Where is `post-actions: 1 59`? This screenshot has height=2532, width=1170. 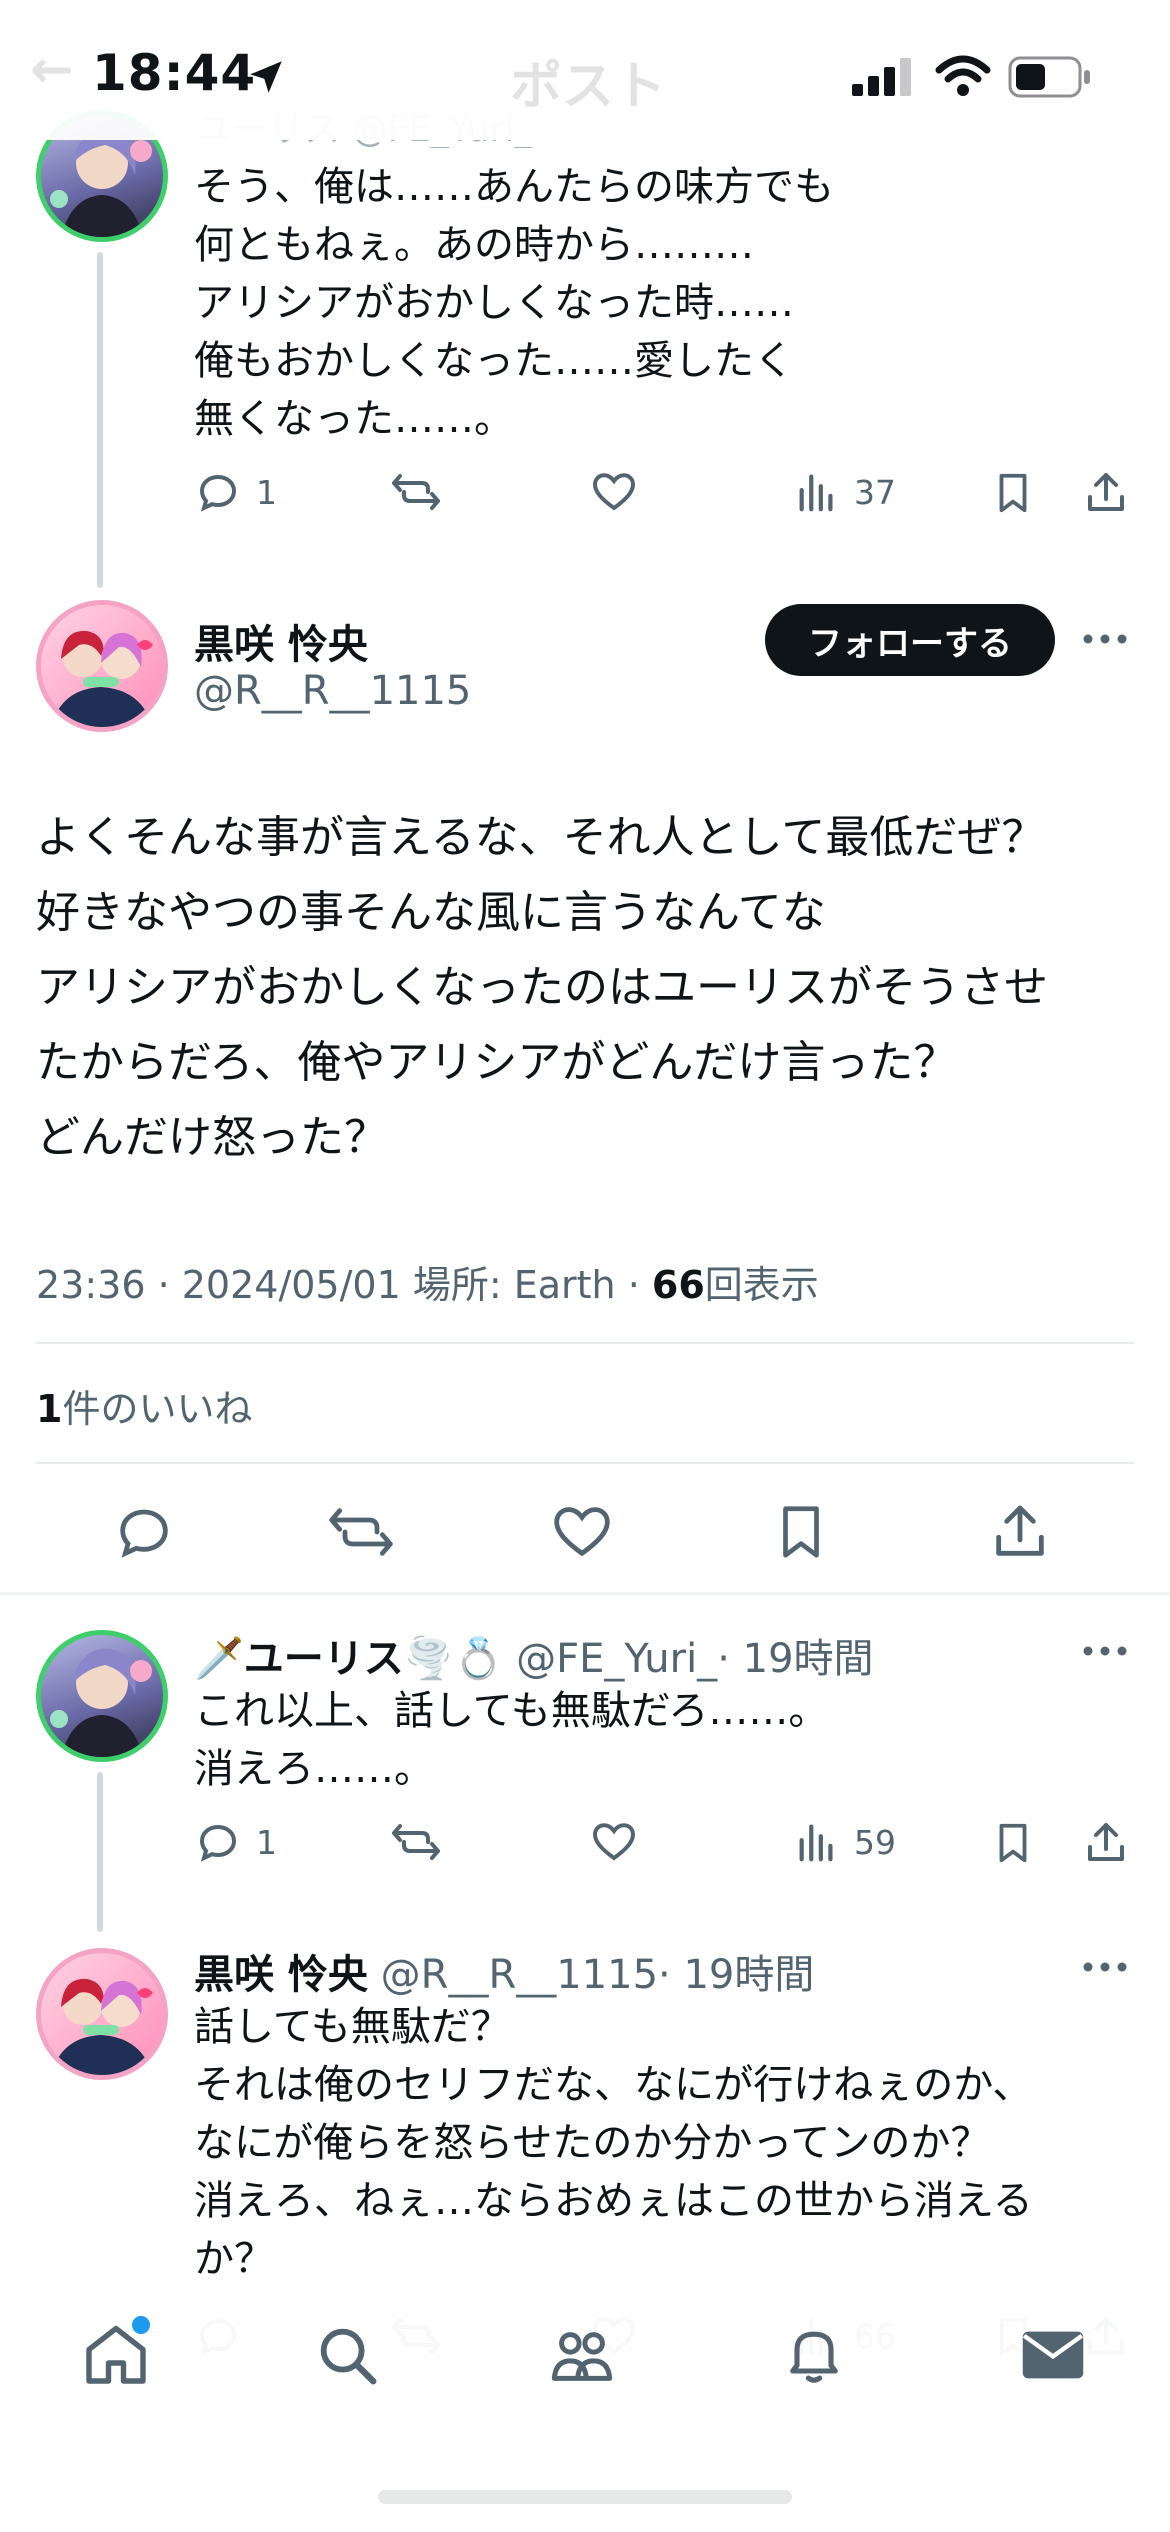 post-actions: 1 59 is located at coordinates (664, 1848).